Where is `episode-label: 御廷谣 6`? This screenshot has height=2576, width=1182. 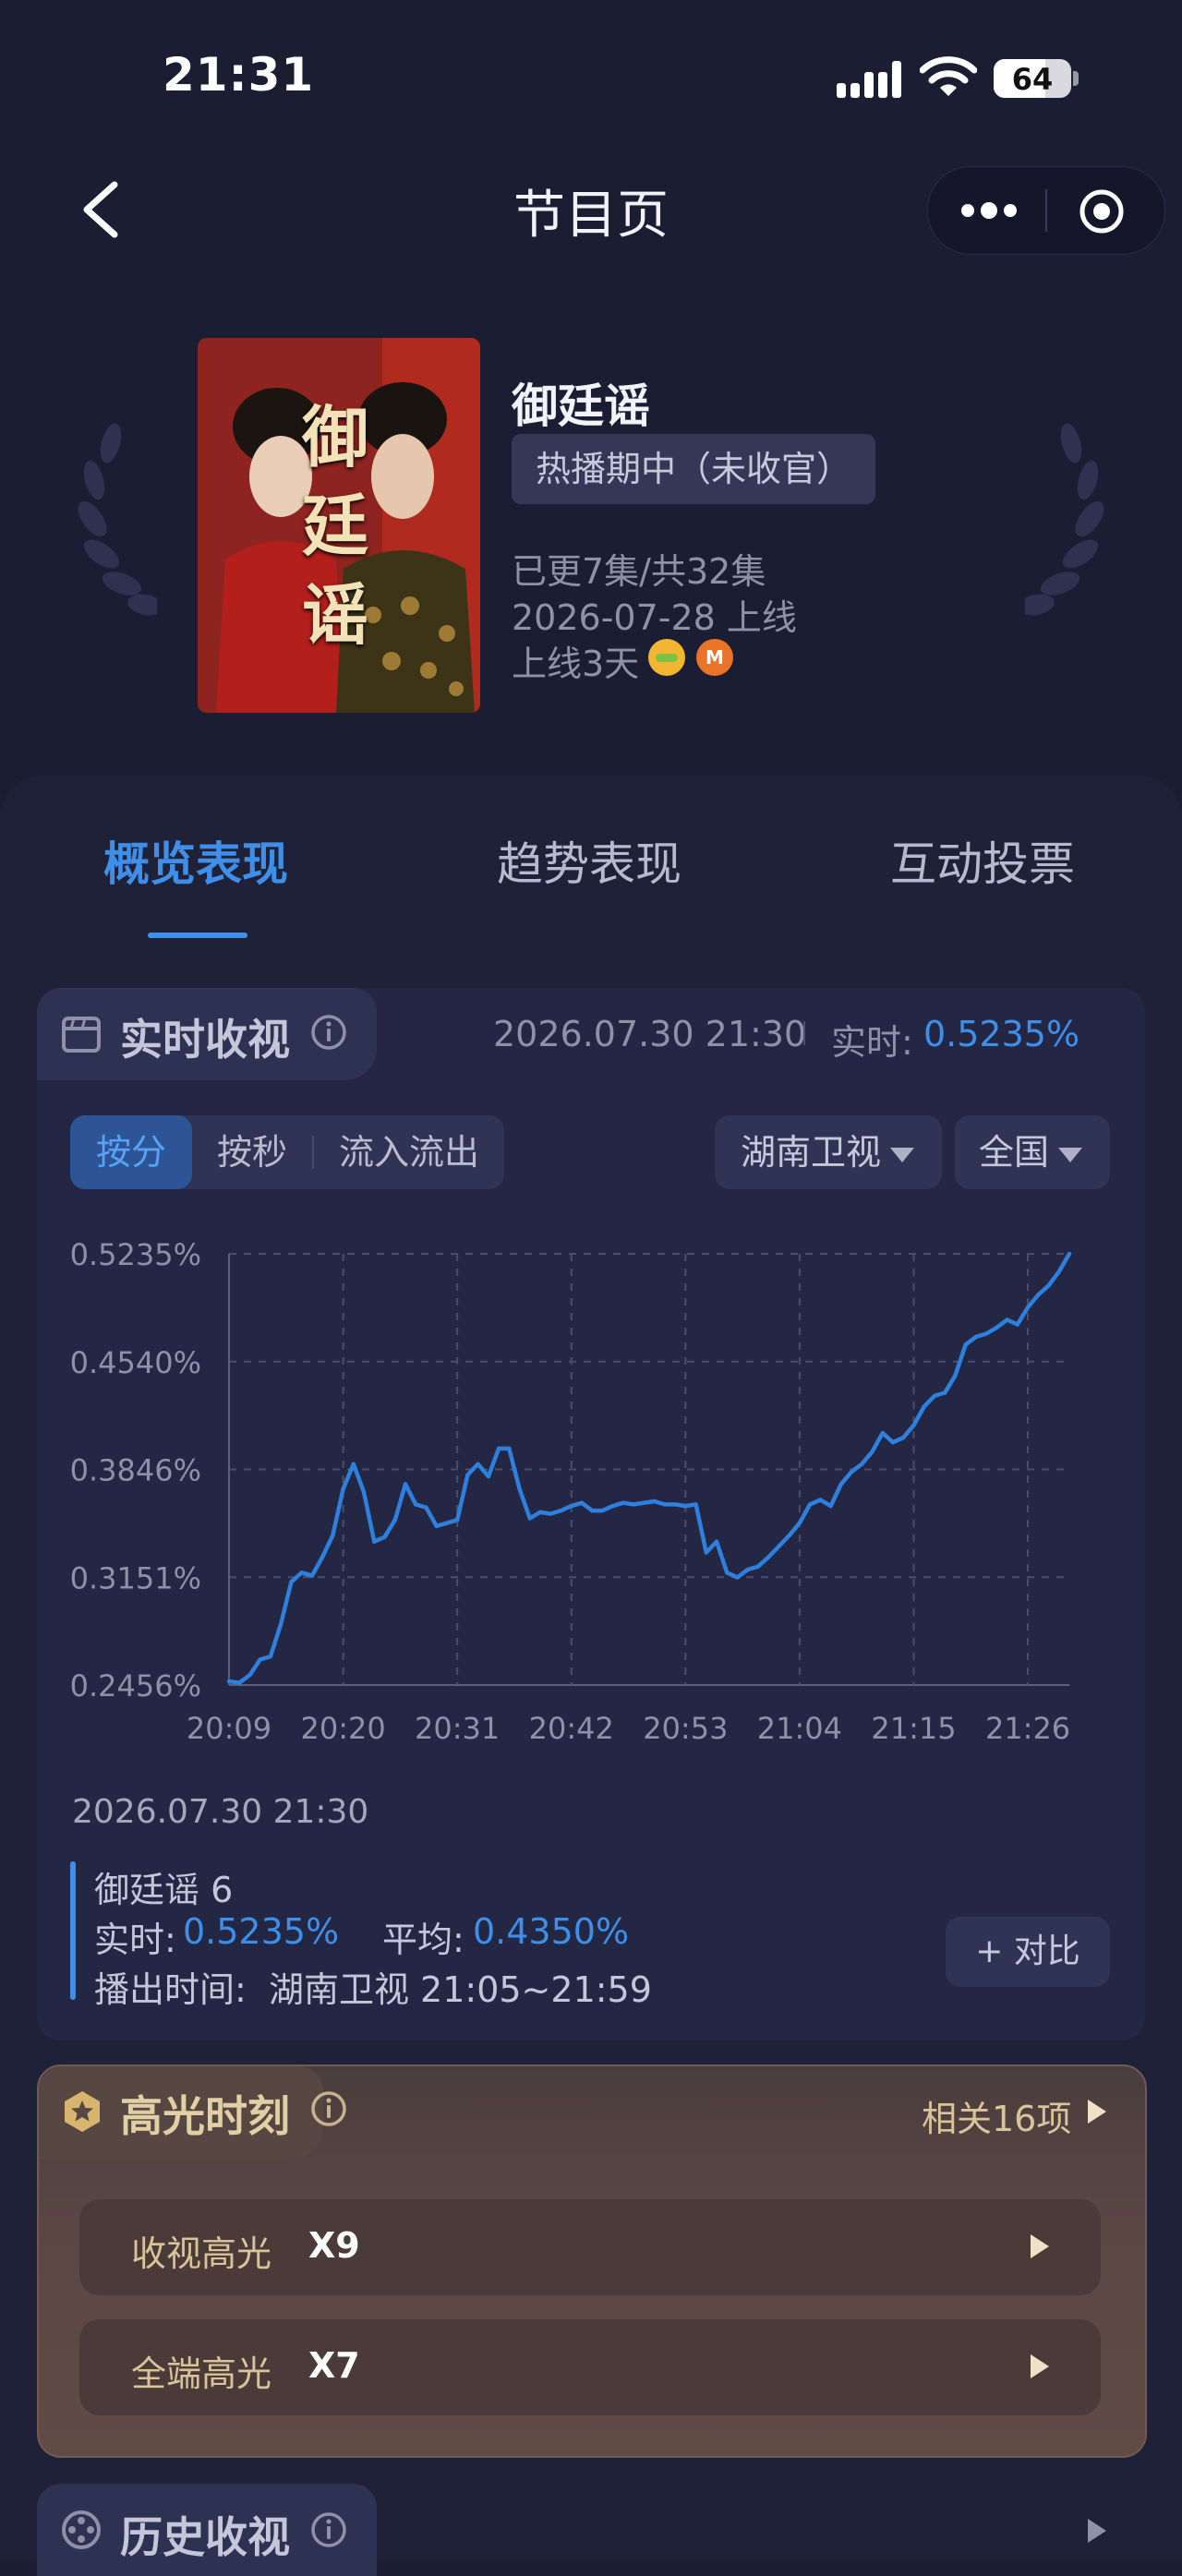 episode-label: 御廷谣 6 is located at coordinates (164, 1890).